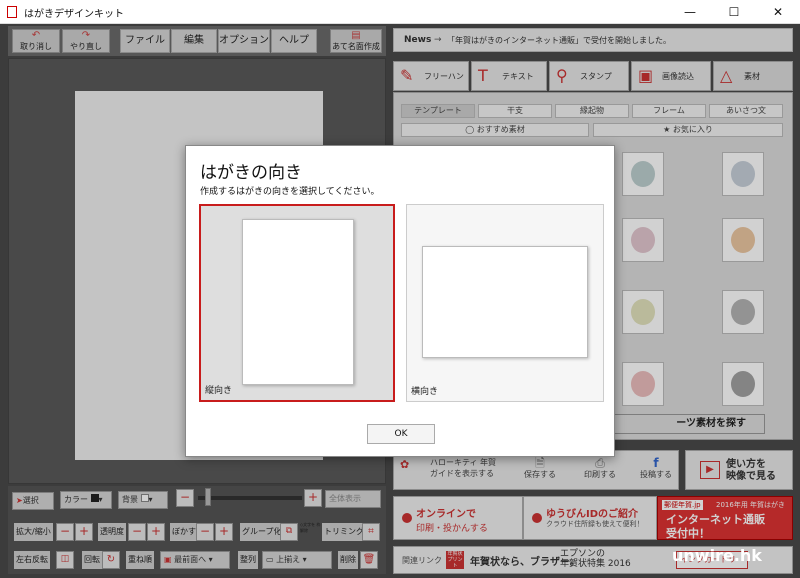 The image size is (800, 578). I want to click on title-bar: はがきデザインキット — ☐ ✕, so click(400, 12).